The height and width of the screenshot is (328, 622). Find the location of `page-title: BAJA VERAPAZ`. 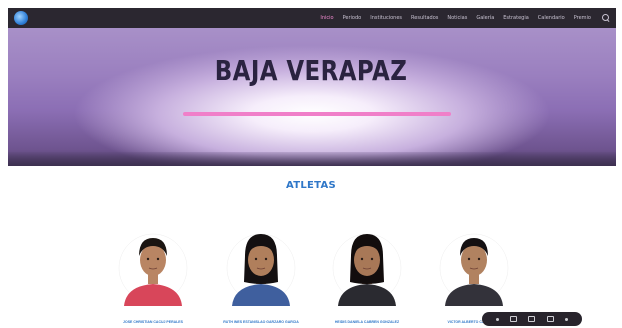

page-title: BAJA VERAPAZ is located at coordinates (311, 70).